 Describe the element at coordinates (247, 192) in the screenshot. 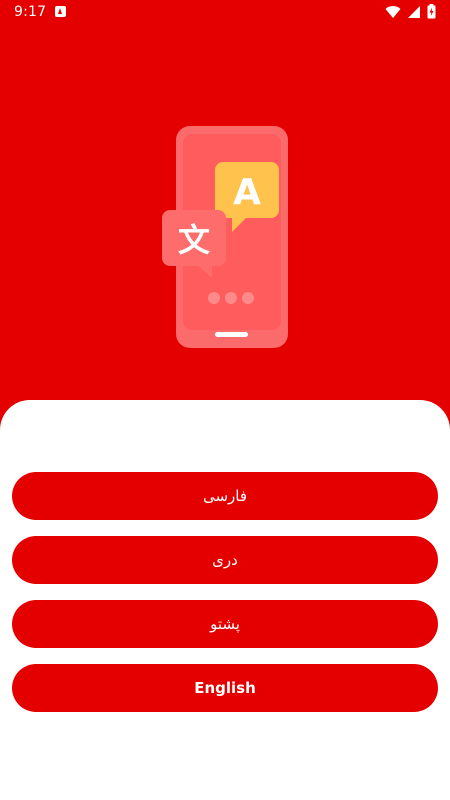

I see `bubble-right-glyph: A` at that location.